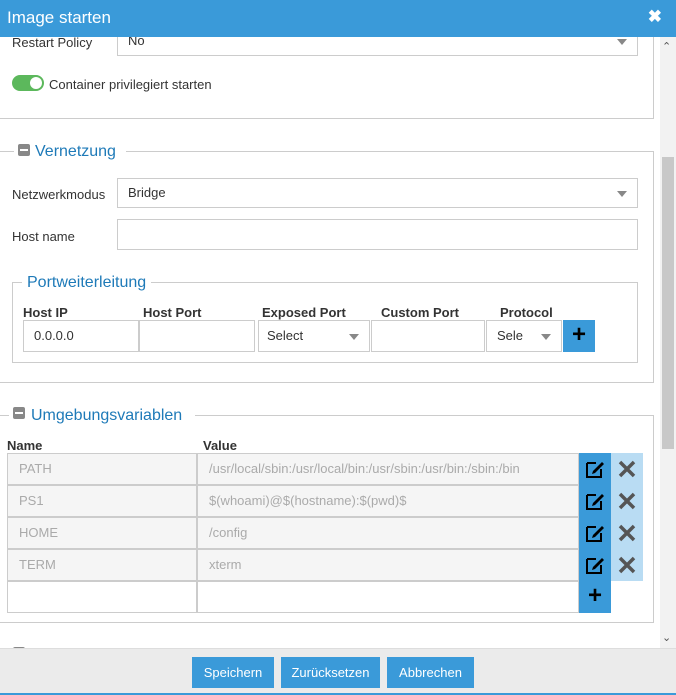 The height and width of the screenshot is (695, 676). What do you see at coordinates (304, 312) in the screenshot?
I see `col-exposed-port: Exposed Port` at bounding box center [304, 312].